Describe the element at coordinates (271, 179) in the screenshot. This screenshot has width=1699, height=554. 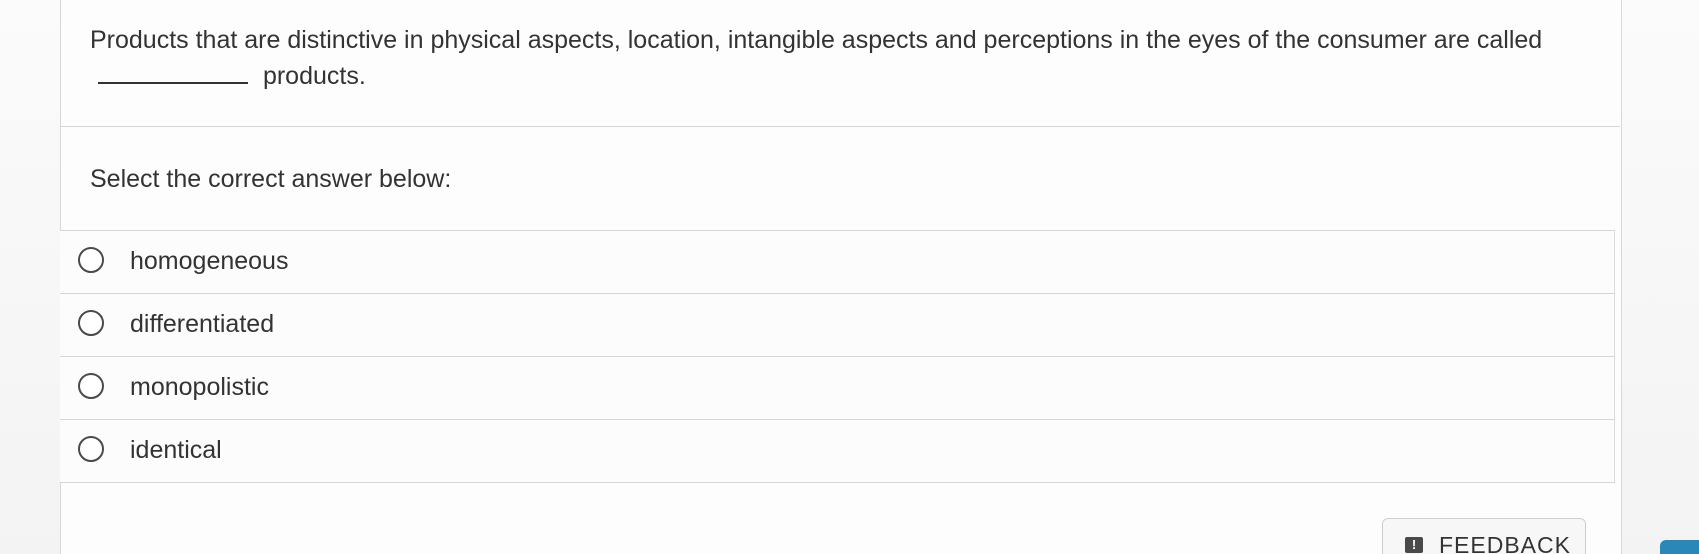
I see `instruction-text: Select the correct answer below:` at that location.